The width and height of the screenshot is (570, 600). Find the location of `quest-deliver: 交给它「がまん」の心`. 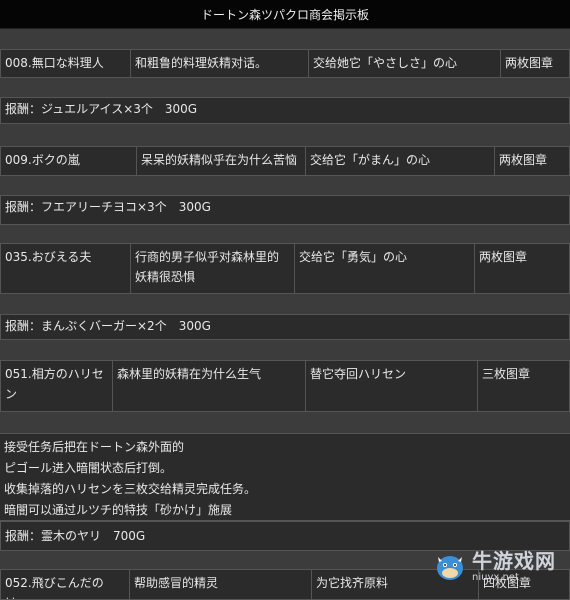

quest-deliver: 交给它「がまん」の心 is located at coordinates (400, 161).